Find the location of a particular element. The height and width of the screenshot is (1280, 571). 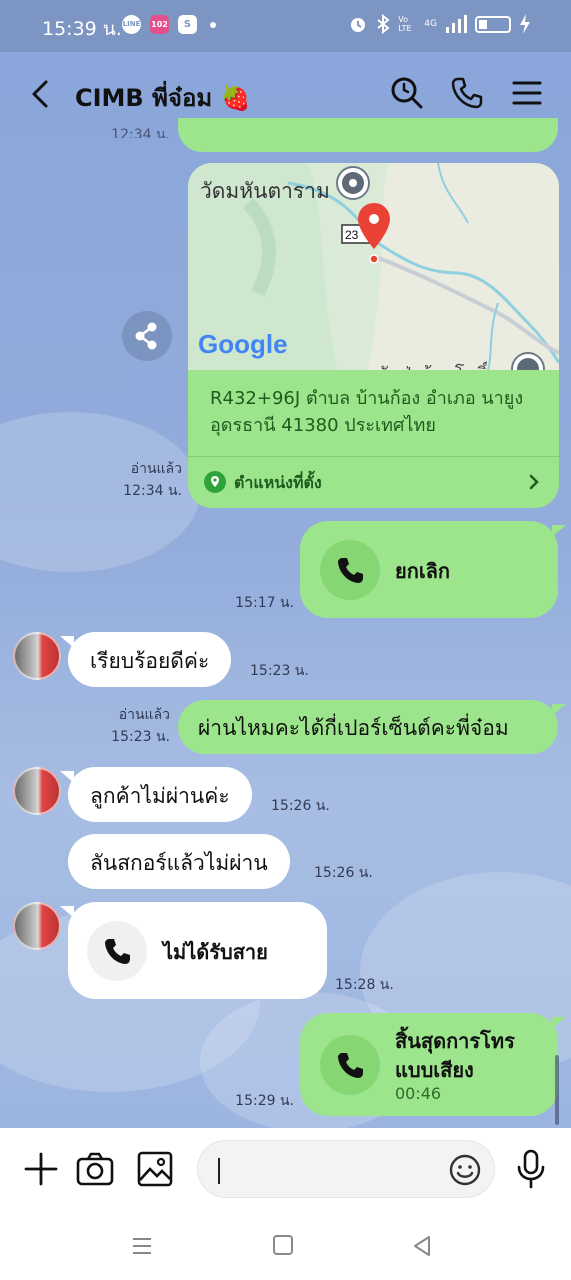

outgoing-message-bubble: ผ่านไหมคะได้กี่เปอร์เซ็นต์คะพี่จ๋อม is located at coordinates (372, 727).